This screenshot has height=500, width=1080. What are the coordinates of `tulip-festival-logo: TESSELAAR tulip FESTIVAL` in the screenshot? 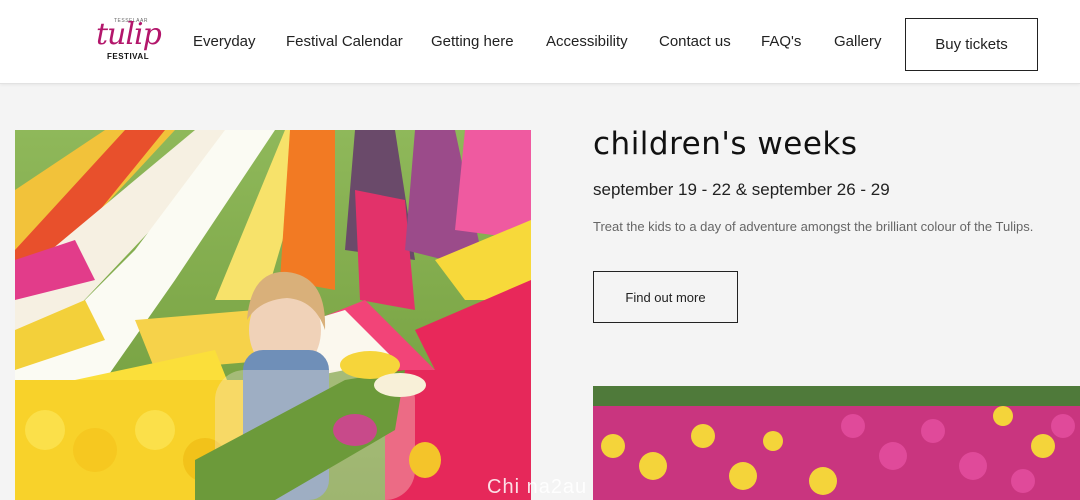 It's located at (127, 39).